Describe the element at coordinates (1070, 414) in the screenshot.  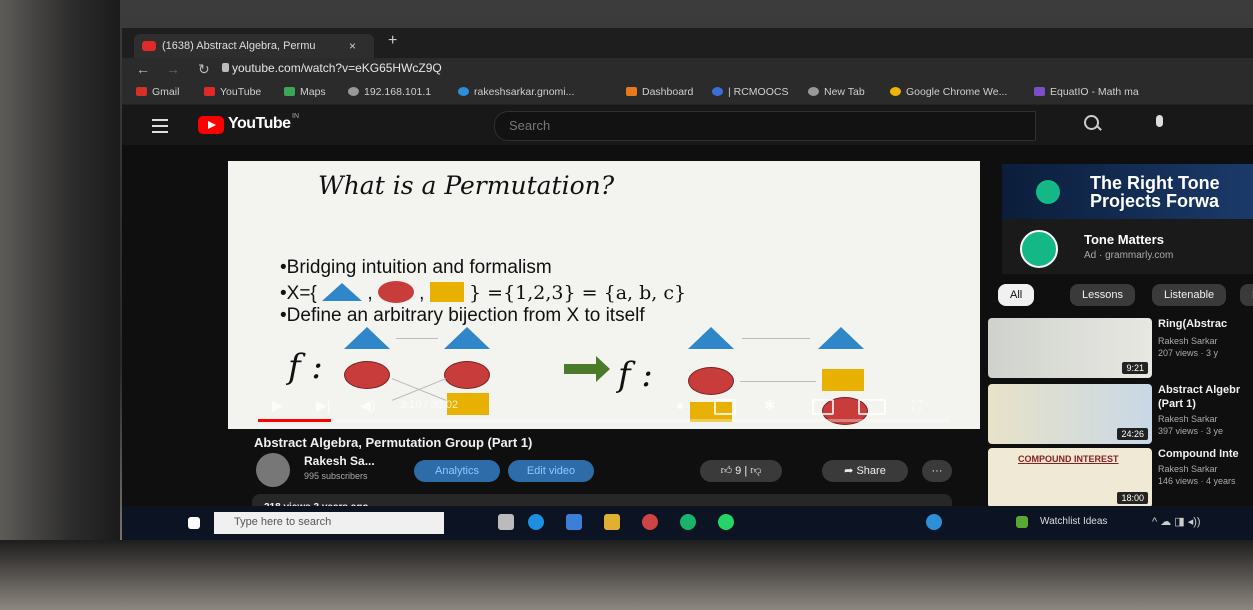
I see `related-thumbnail: 24:26` at that location.